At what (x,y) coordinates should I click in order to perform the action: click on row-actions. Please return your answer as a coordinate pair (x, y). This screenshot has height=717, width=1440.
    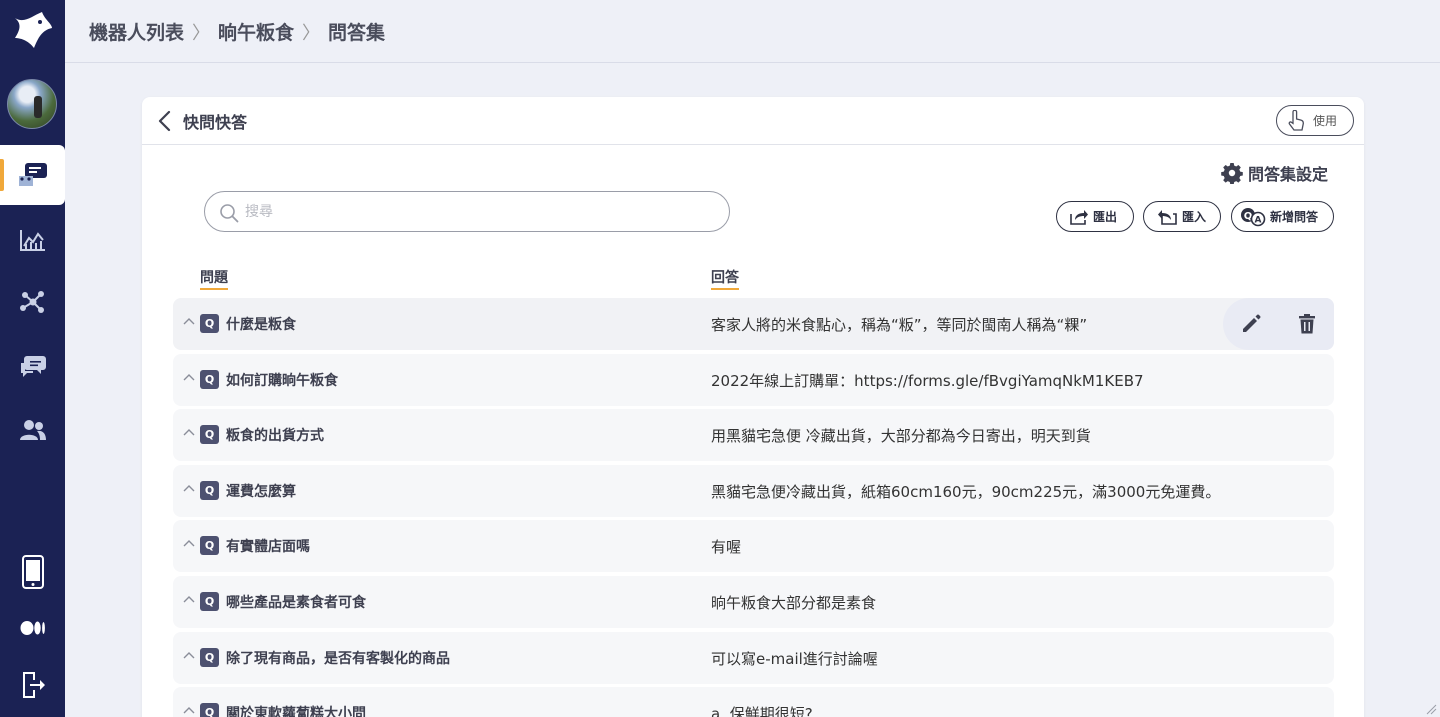
    Looking at the image, I should click on (1278, 324).